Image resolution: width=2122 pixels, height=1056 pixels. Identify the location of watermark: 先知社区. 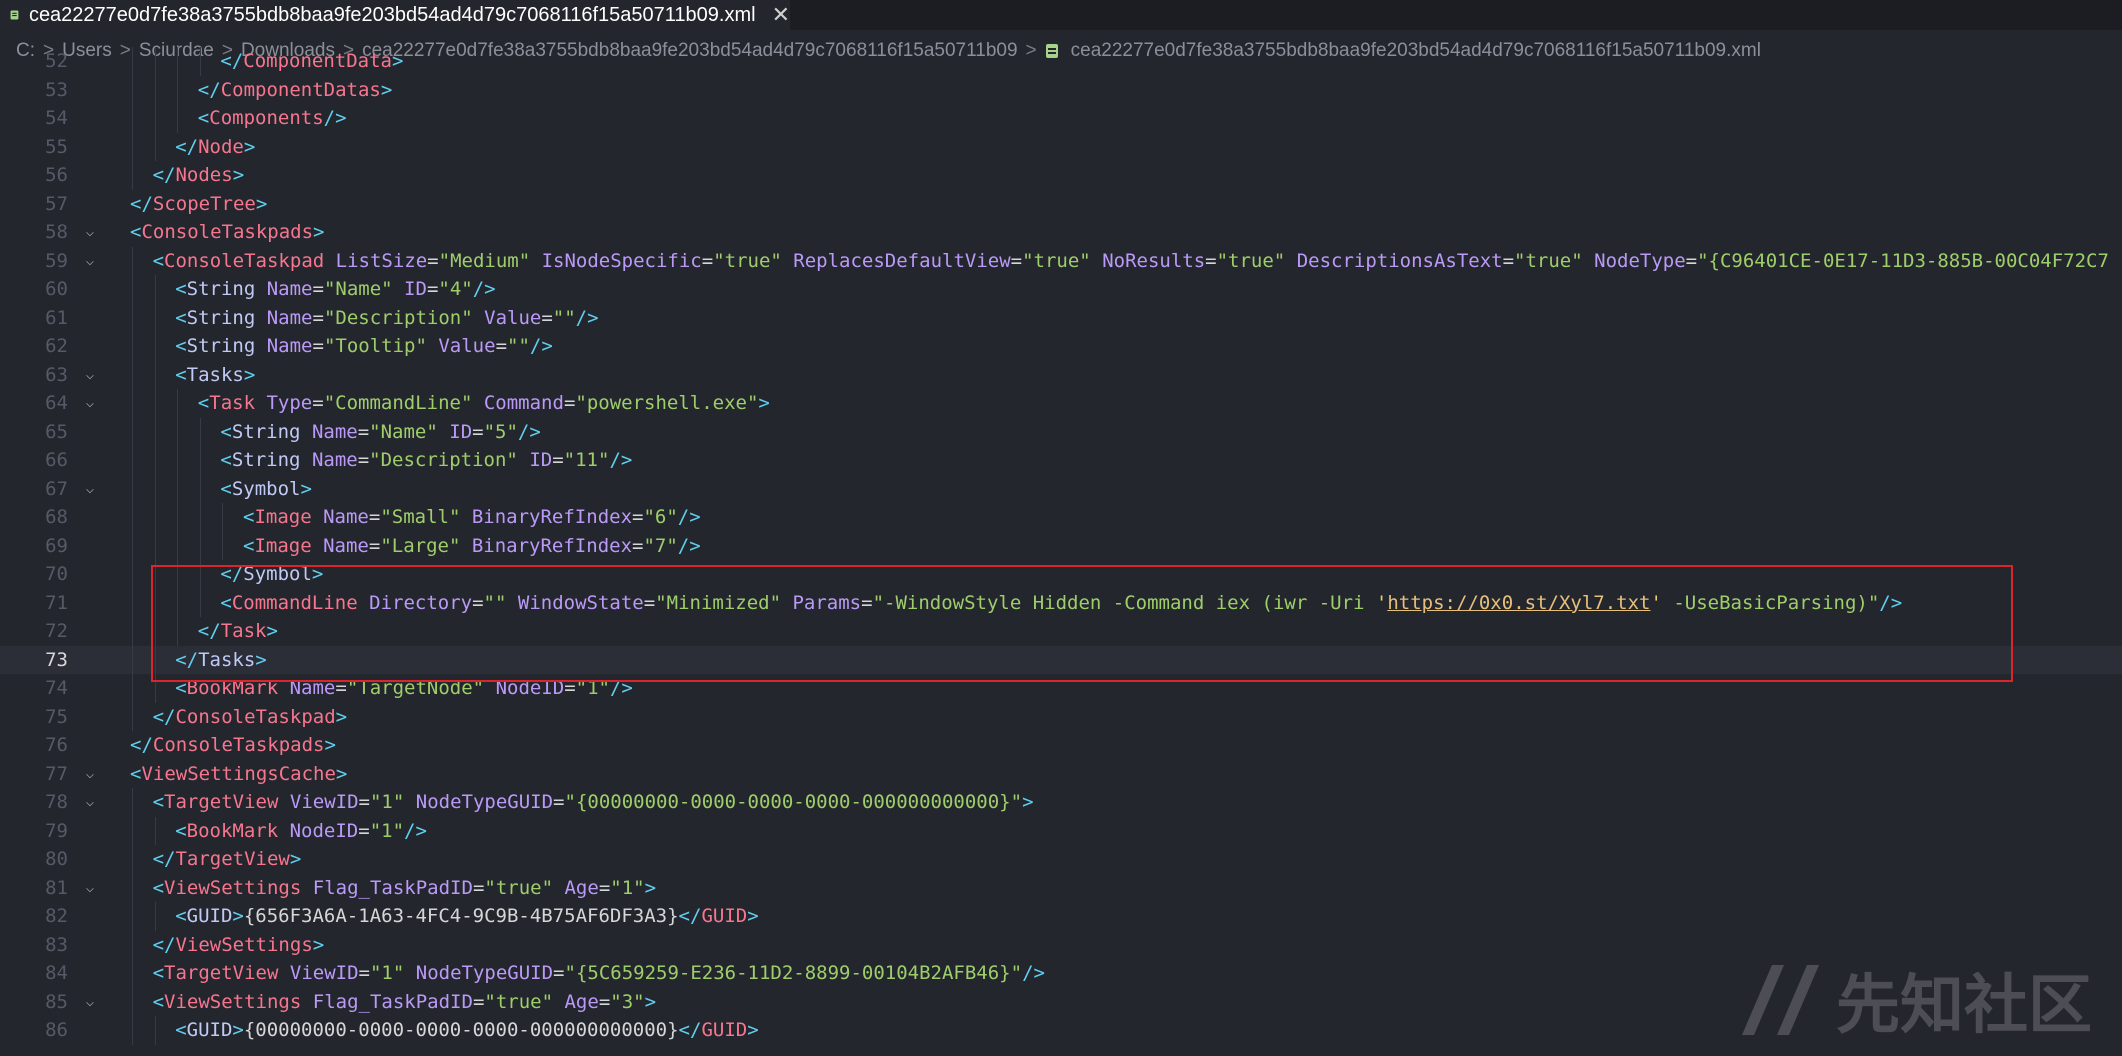
(1912, 1000).